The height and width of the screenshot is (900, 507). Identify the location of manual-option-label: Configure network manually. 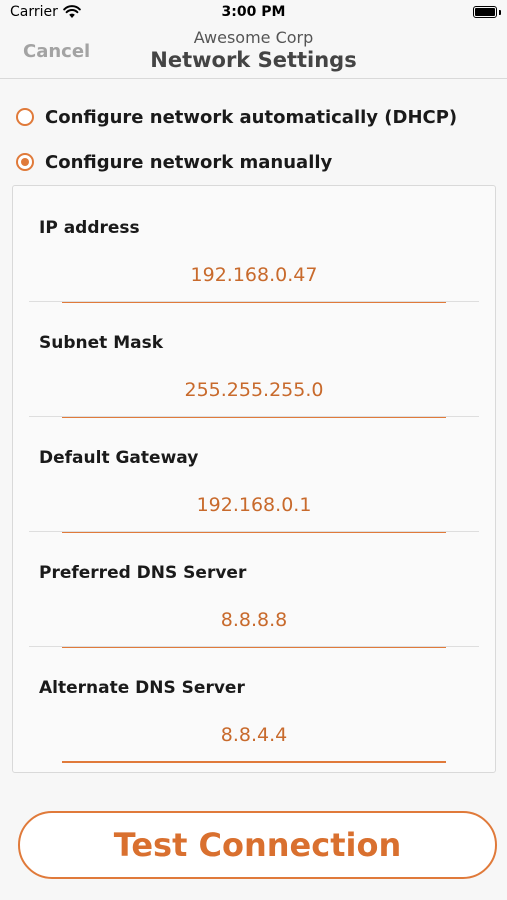
(189, 162).